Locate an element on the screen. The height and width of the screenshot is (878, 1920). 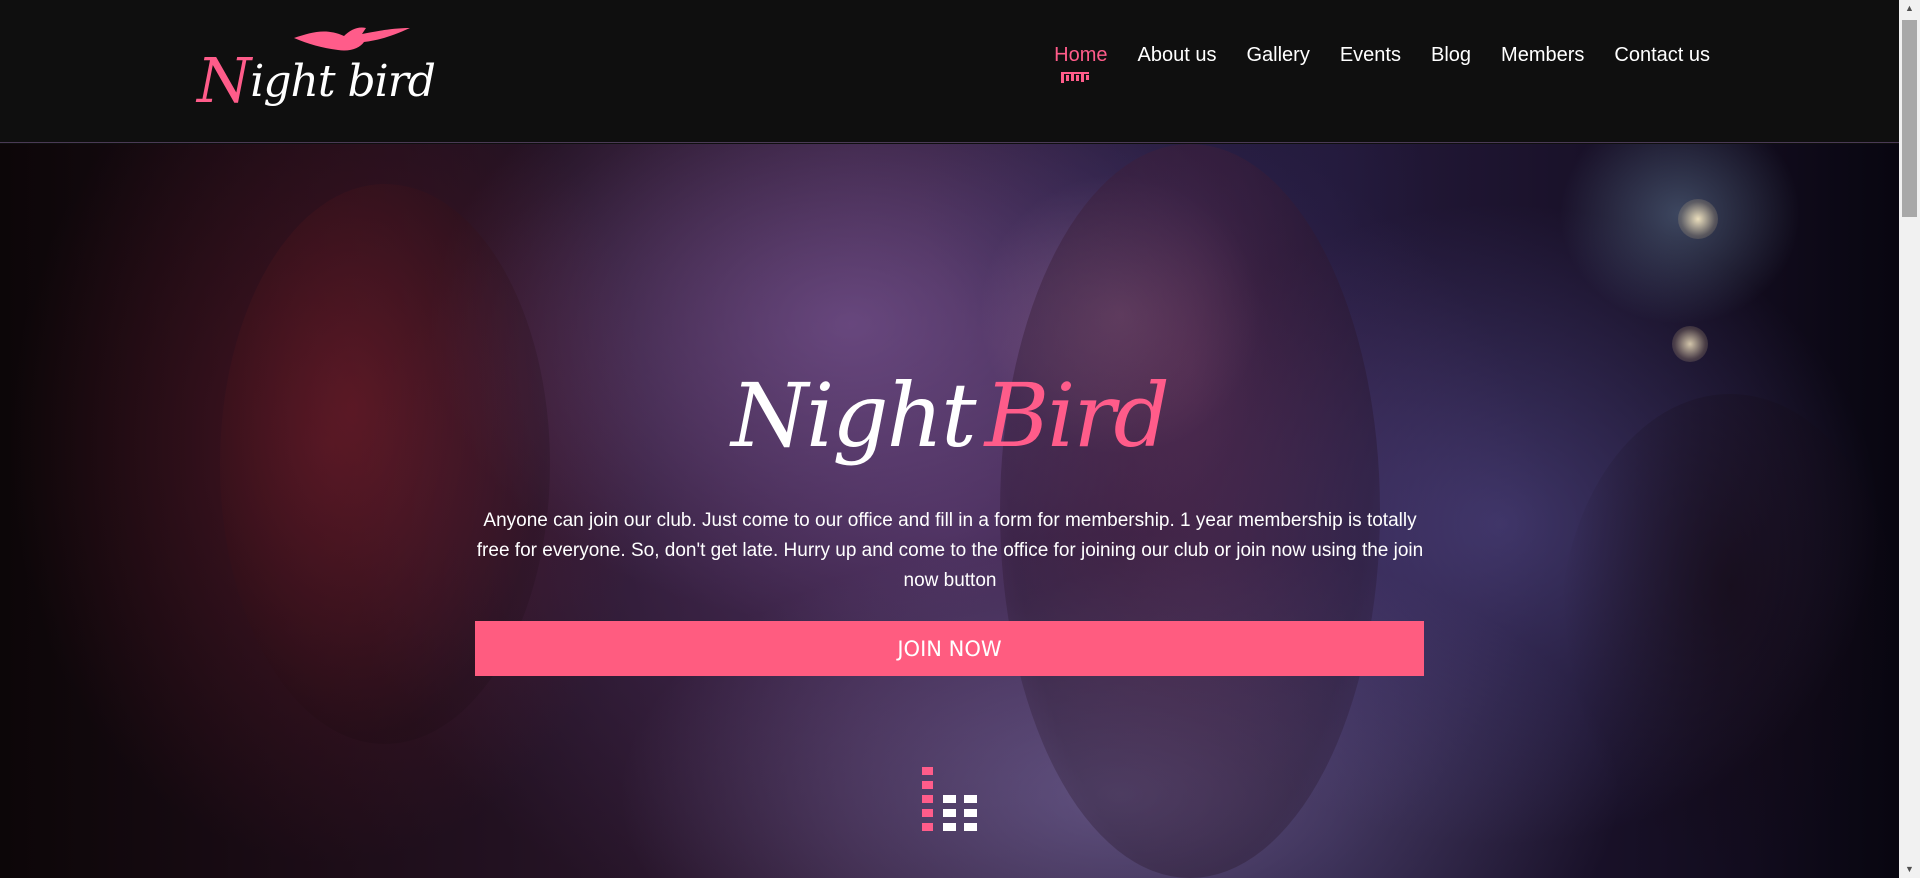
page-scrollbar: ▲ ▼ is located at coordinates (1909, 439).